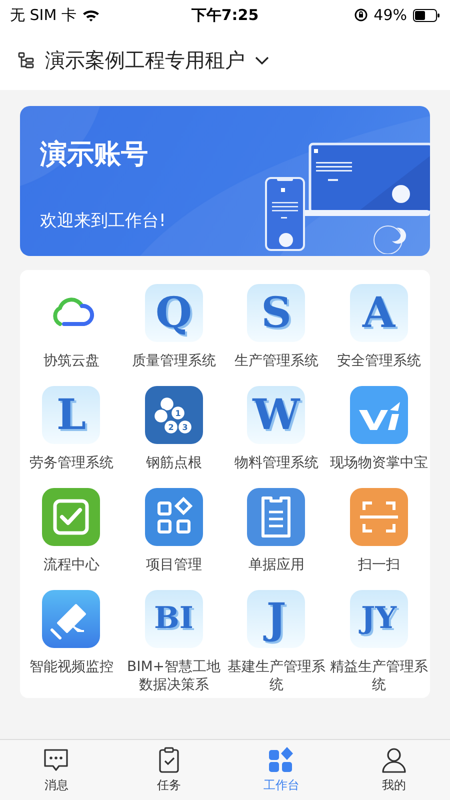 Image resolution: width=450 pixels, height=800 pixels. Describe the element at coordinates (94, 155) in the screenshot. I see `banner-title: 演示账号` at that location.